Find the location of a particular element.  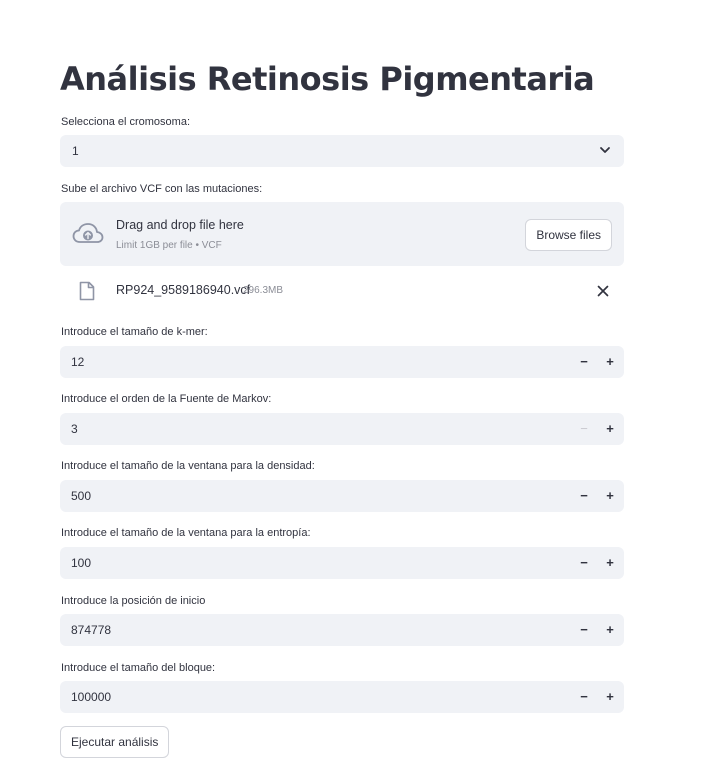

kmer-input: 12 − + is located at coordinates (342, 362).